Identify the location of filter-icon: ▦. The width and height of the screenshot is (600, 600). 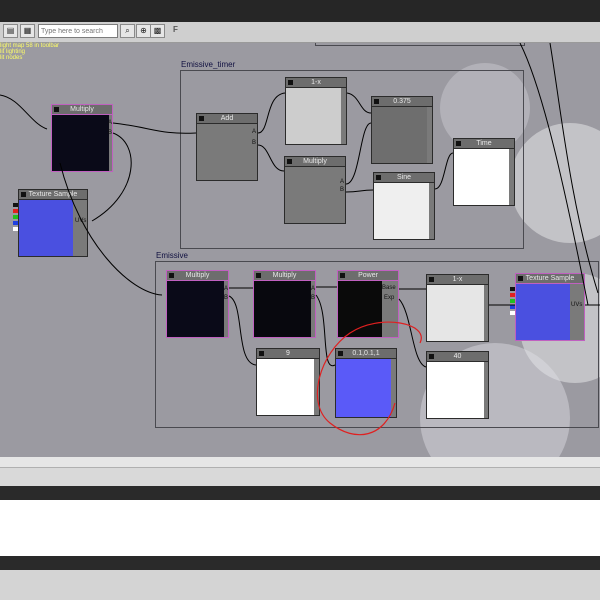
(27, 30).